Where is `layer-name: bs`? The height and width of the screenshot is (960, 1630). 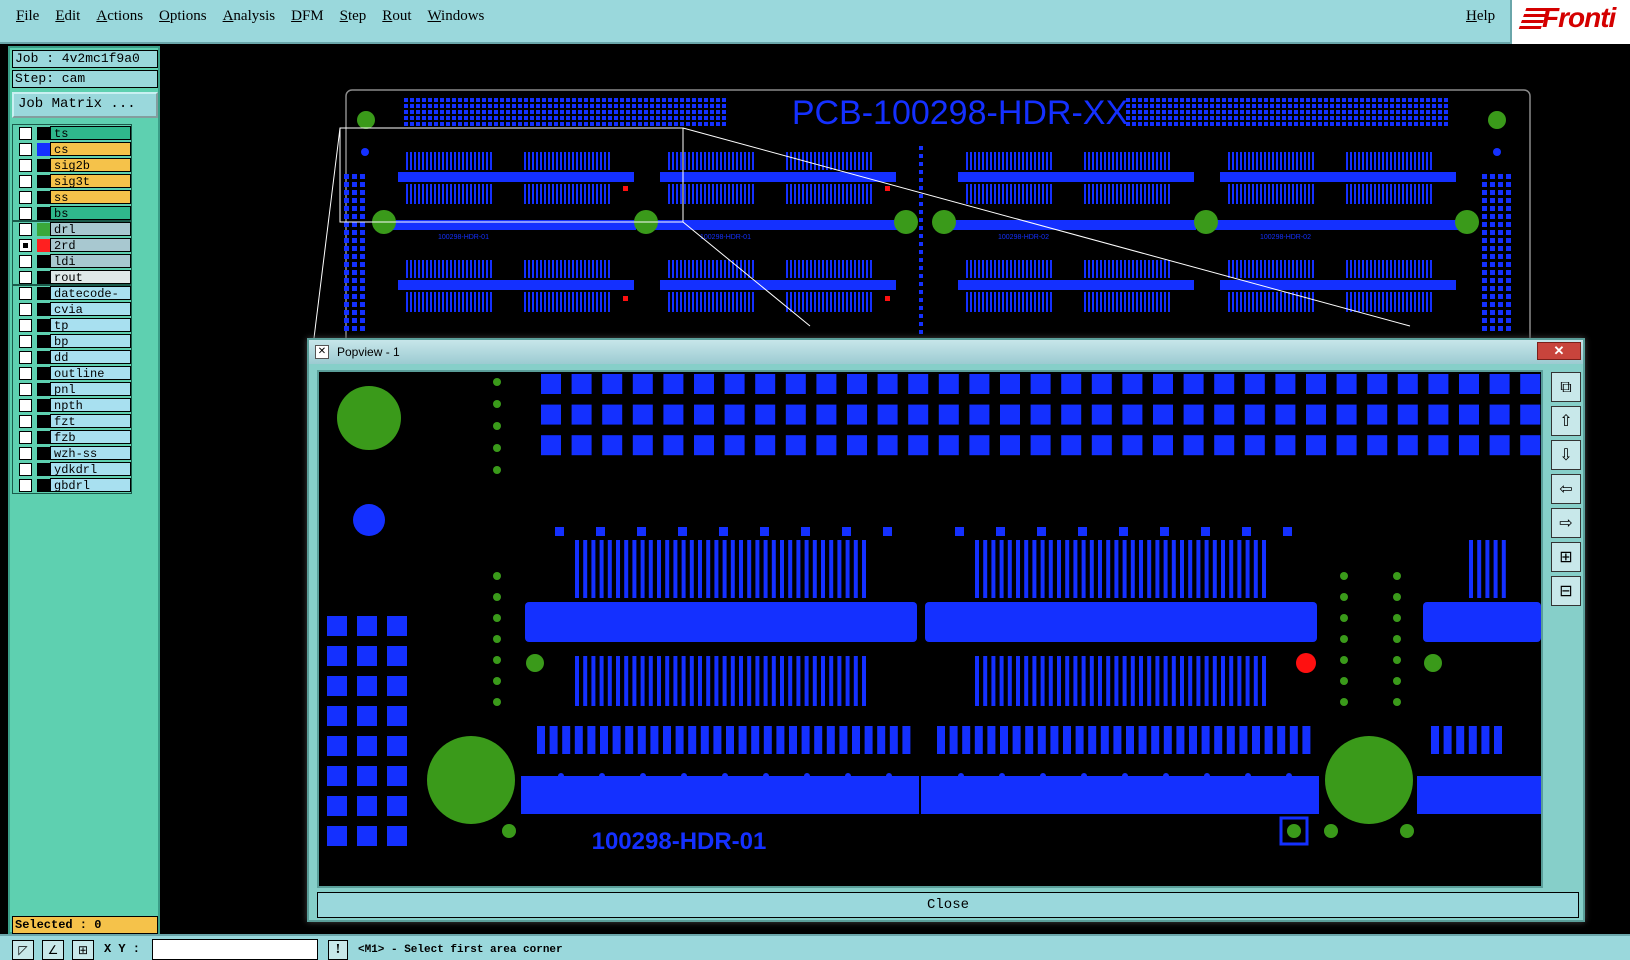
layer-name: bs is located at coordinates (90, 213).